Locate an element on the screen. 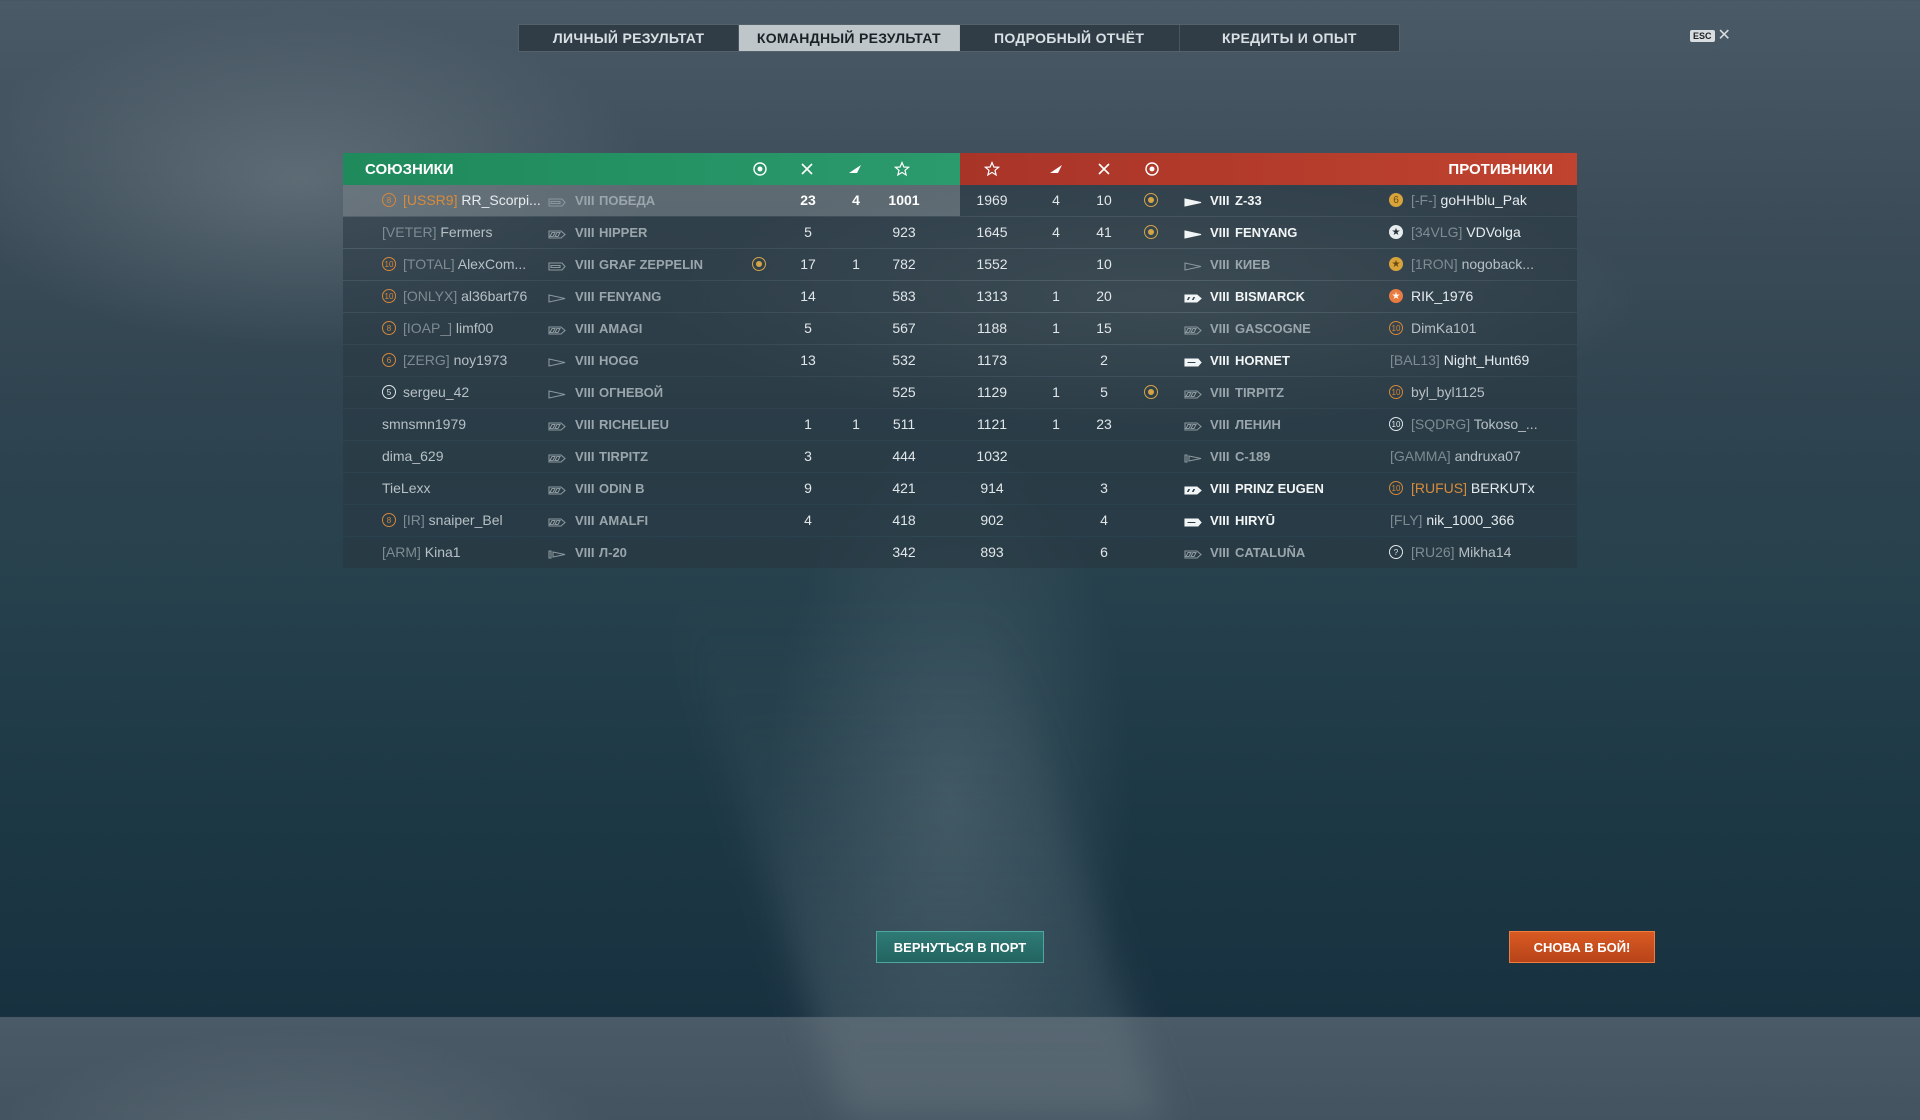 The width and height of the screenshot is (1920, 1120). player-name: byl_byl1125 is located at coordinates (1448, 392).